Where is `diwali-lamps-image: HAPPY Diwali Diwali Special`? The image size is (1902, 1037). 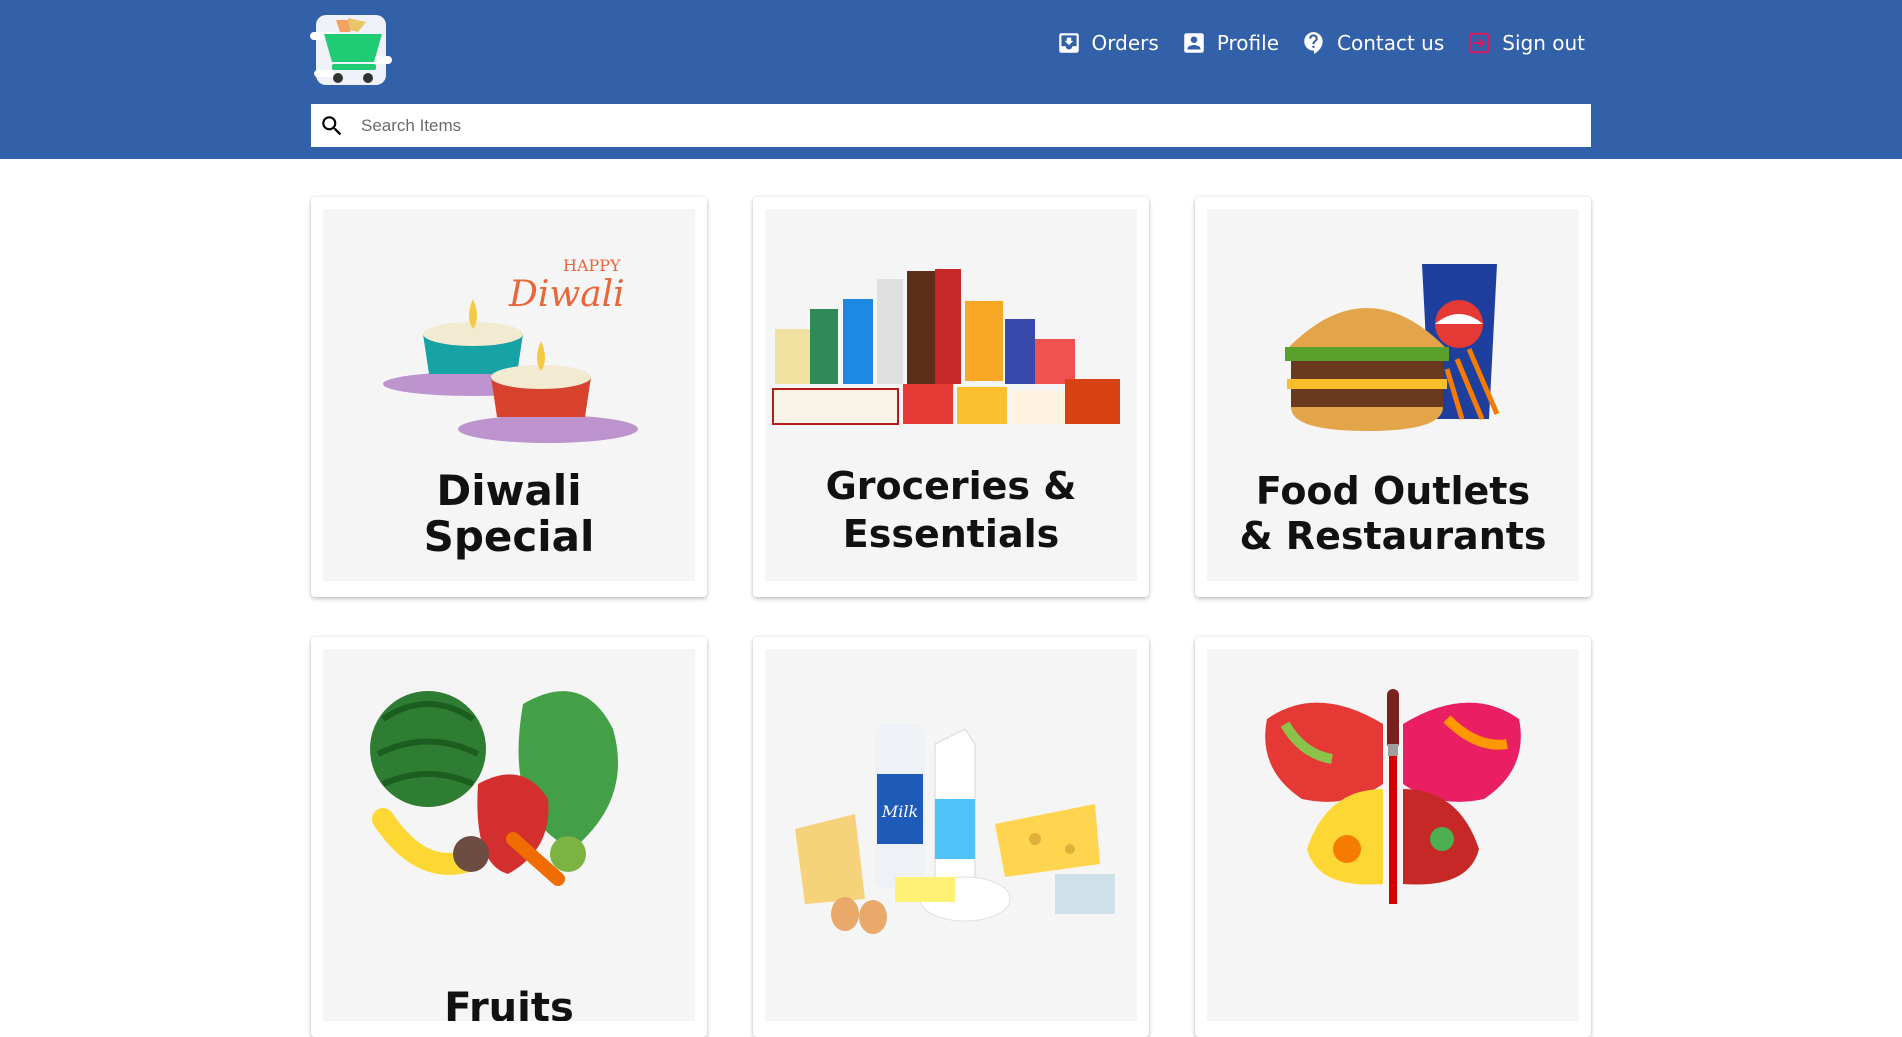
diwali-lamps-image: HAPPY Diwali Diwali Special is located at coordinates (509, 395).